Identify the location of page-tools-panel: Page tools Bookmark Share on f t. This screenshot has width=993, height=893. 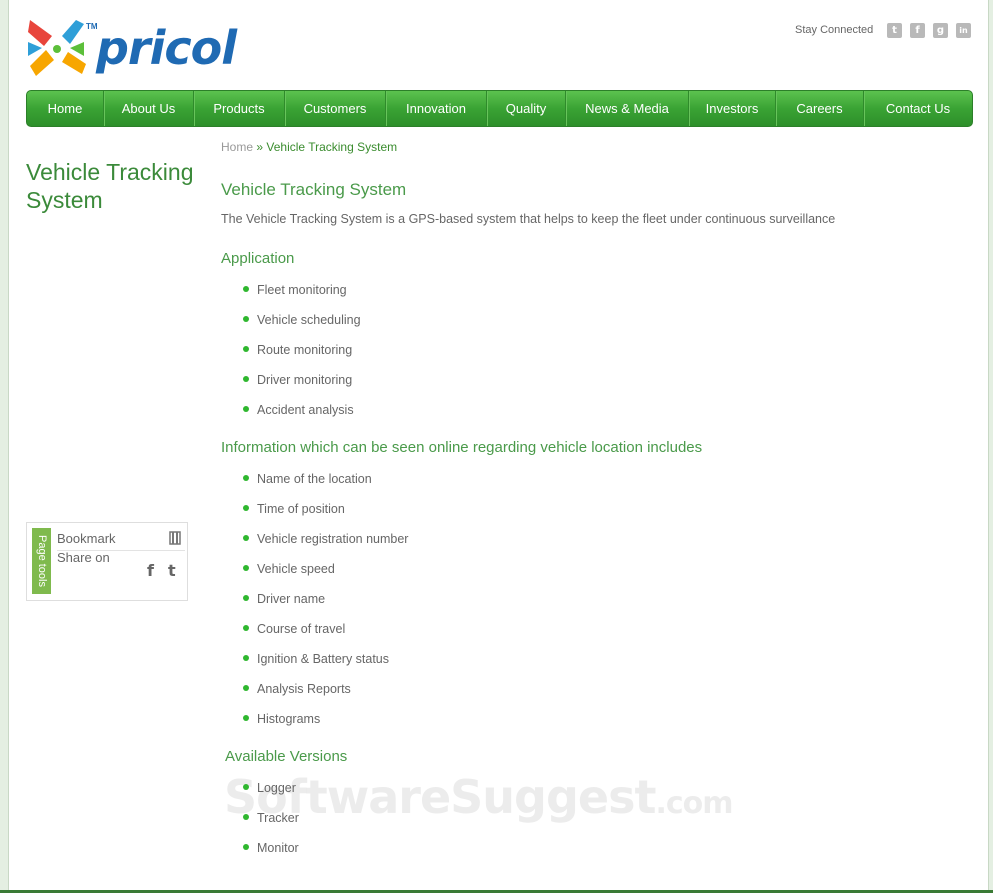
(107, 561).